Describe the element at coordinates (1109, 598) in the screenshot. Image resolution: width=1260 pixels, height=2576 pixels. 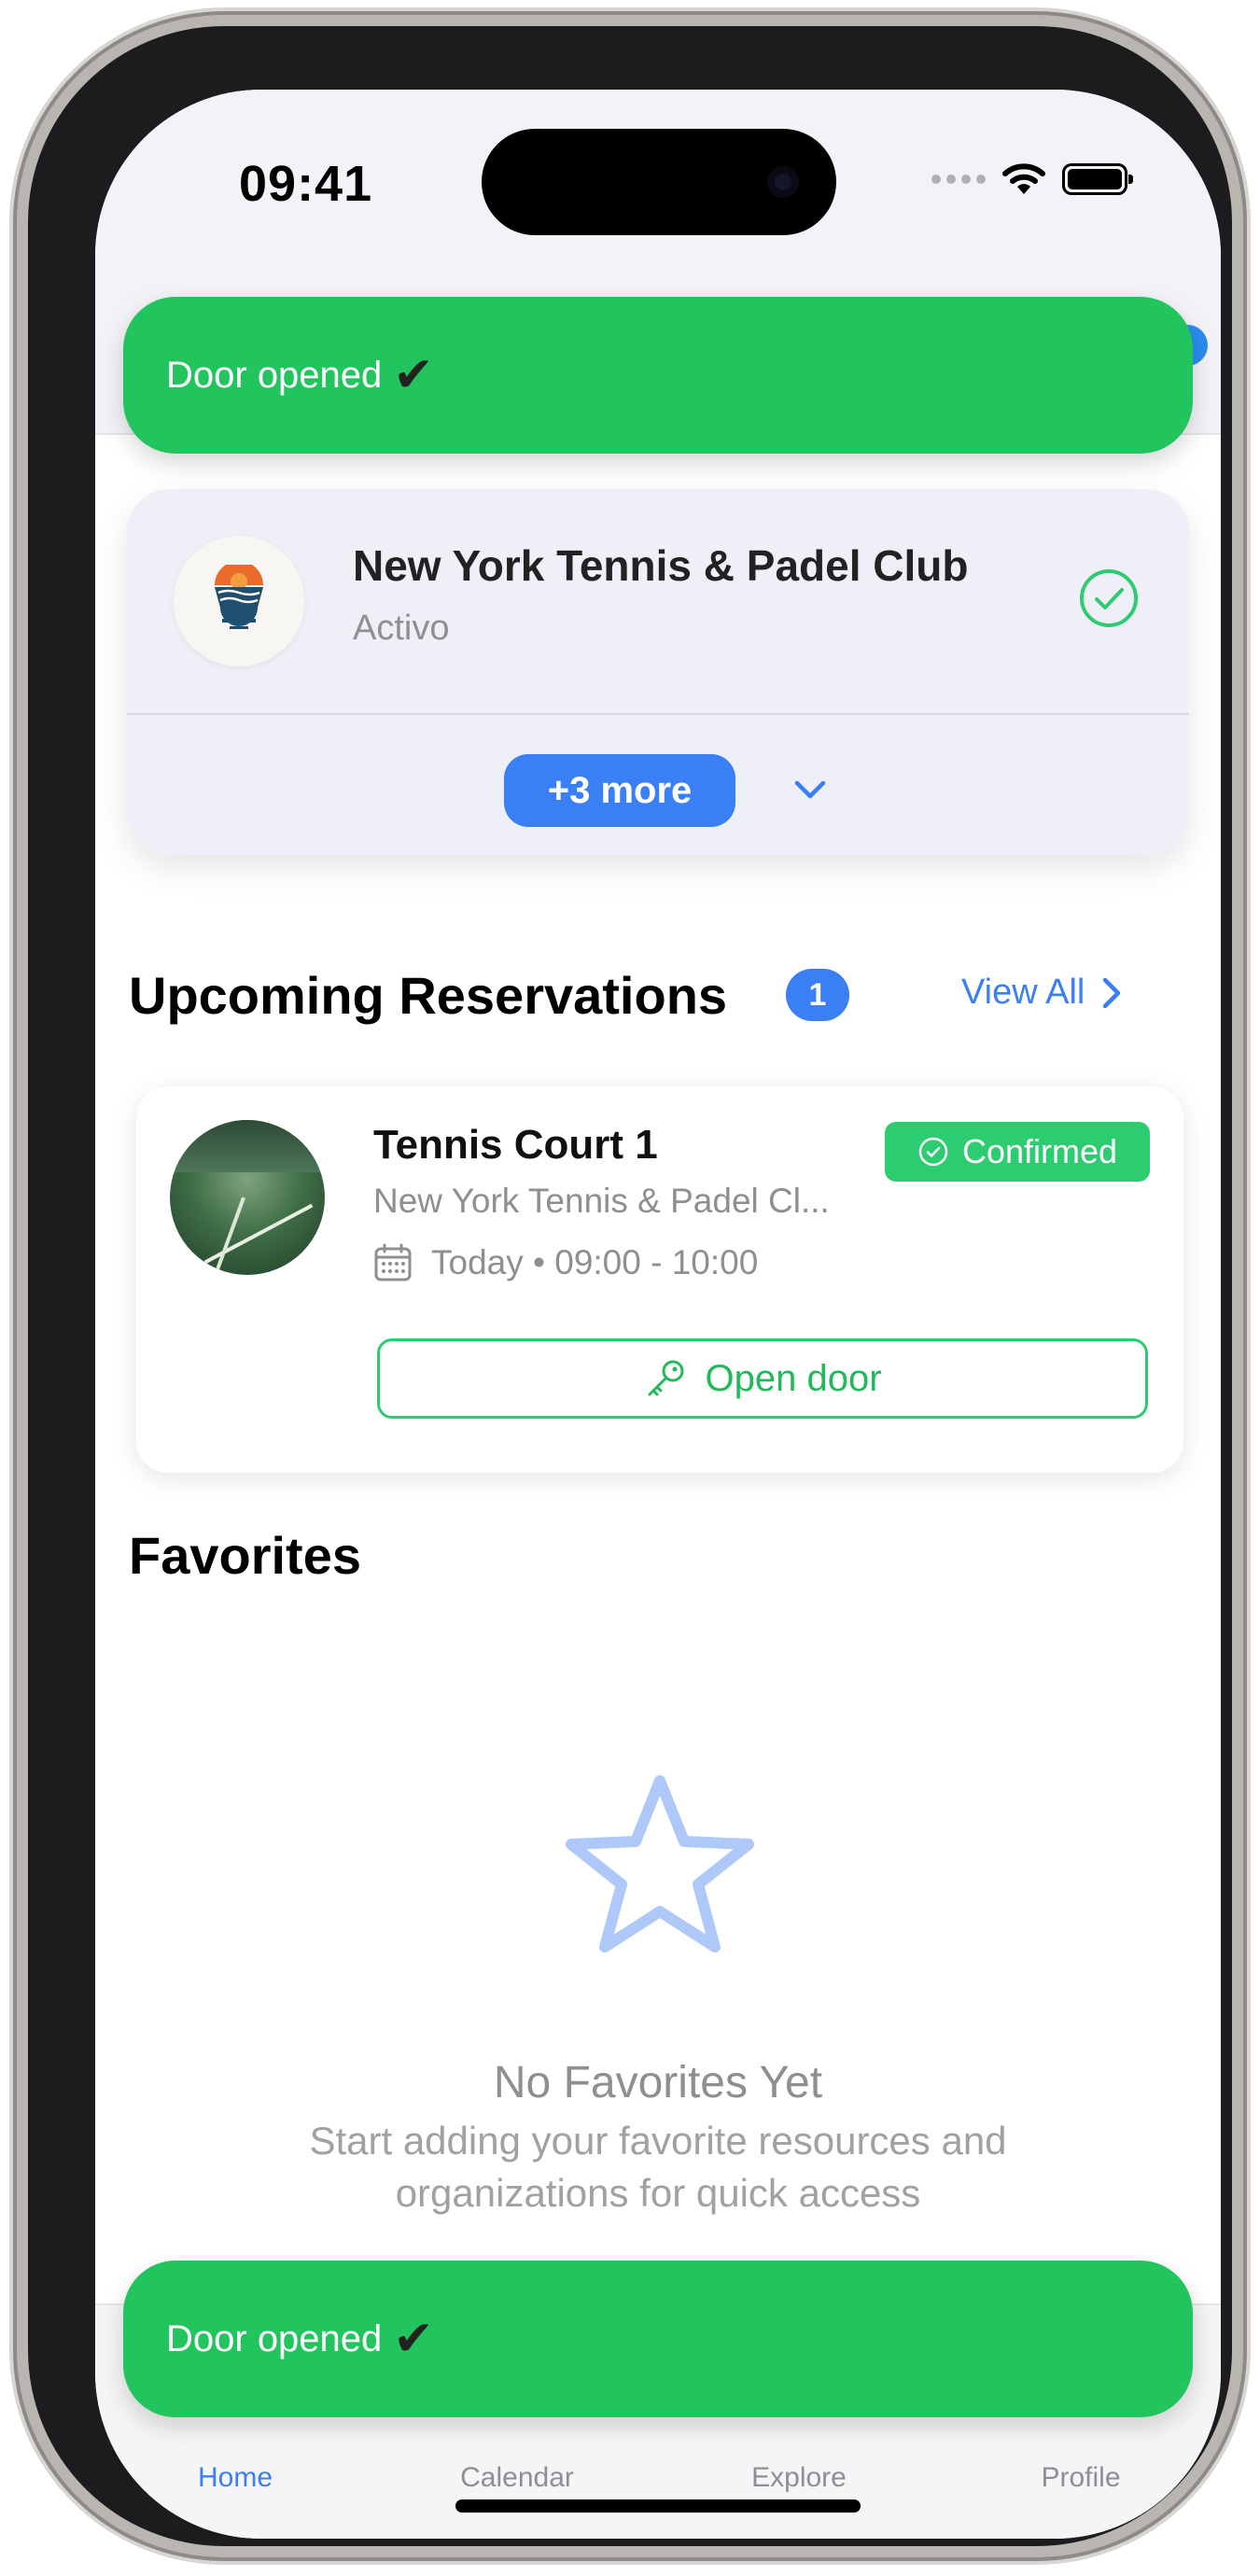
I see `selected-check-icon` at that location.